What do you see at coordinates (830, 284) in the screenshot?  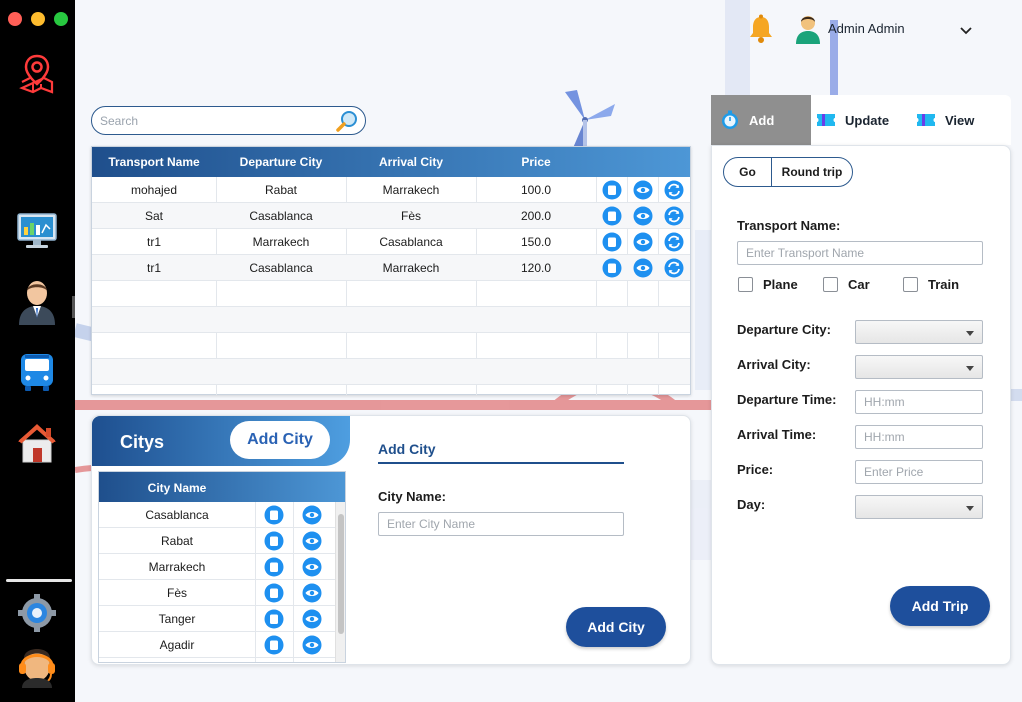 I see `car-checkbox` at bounding box center [830, 284].